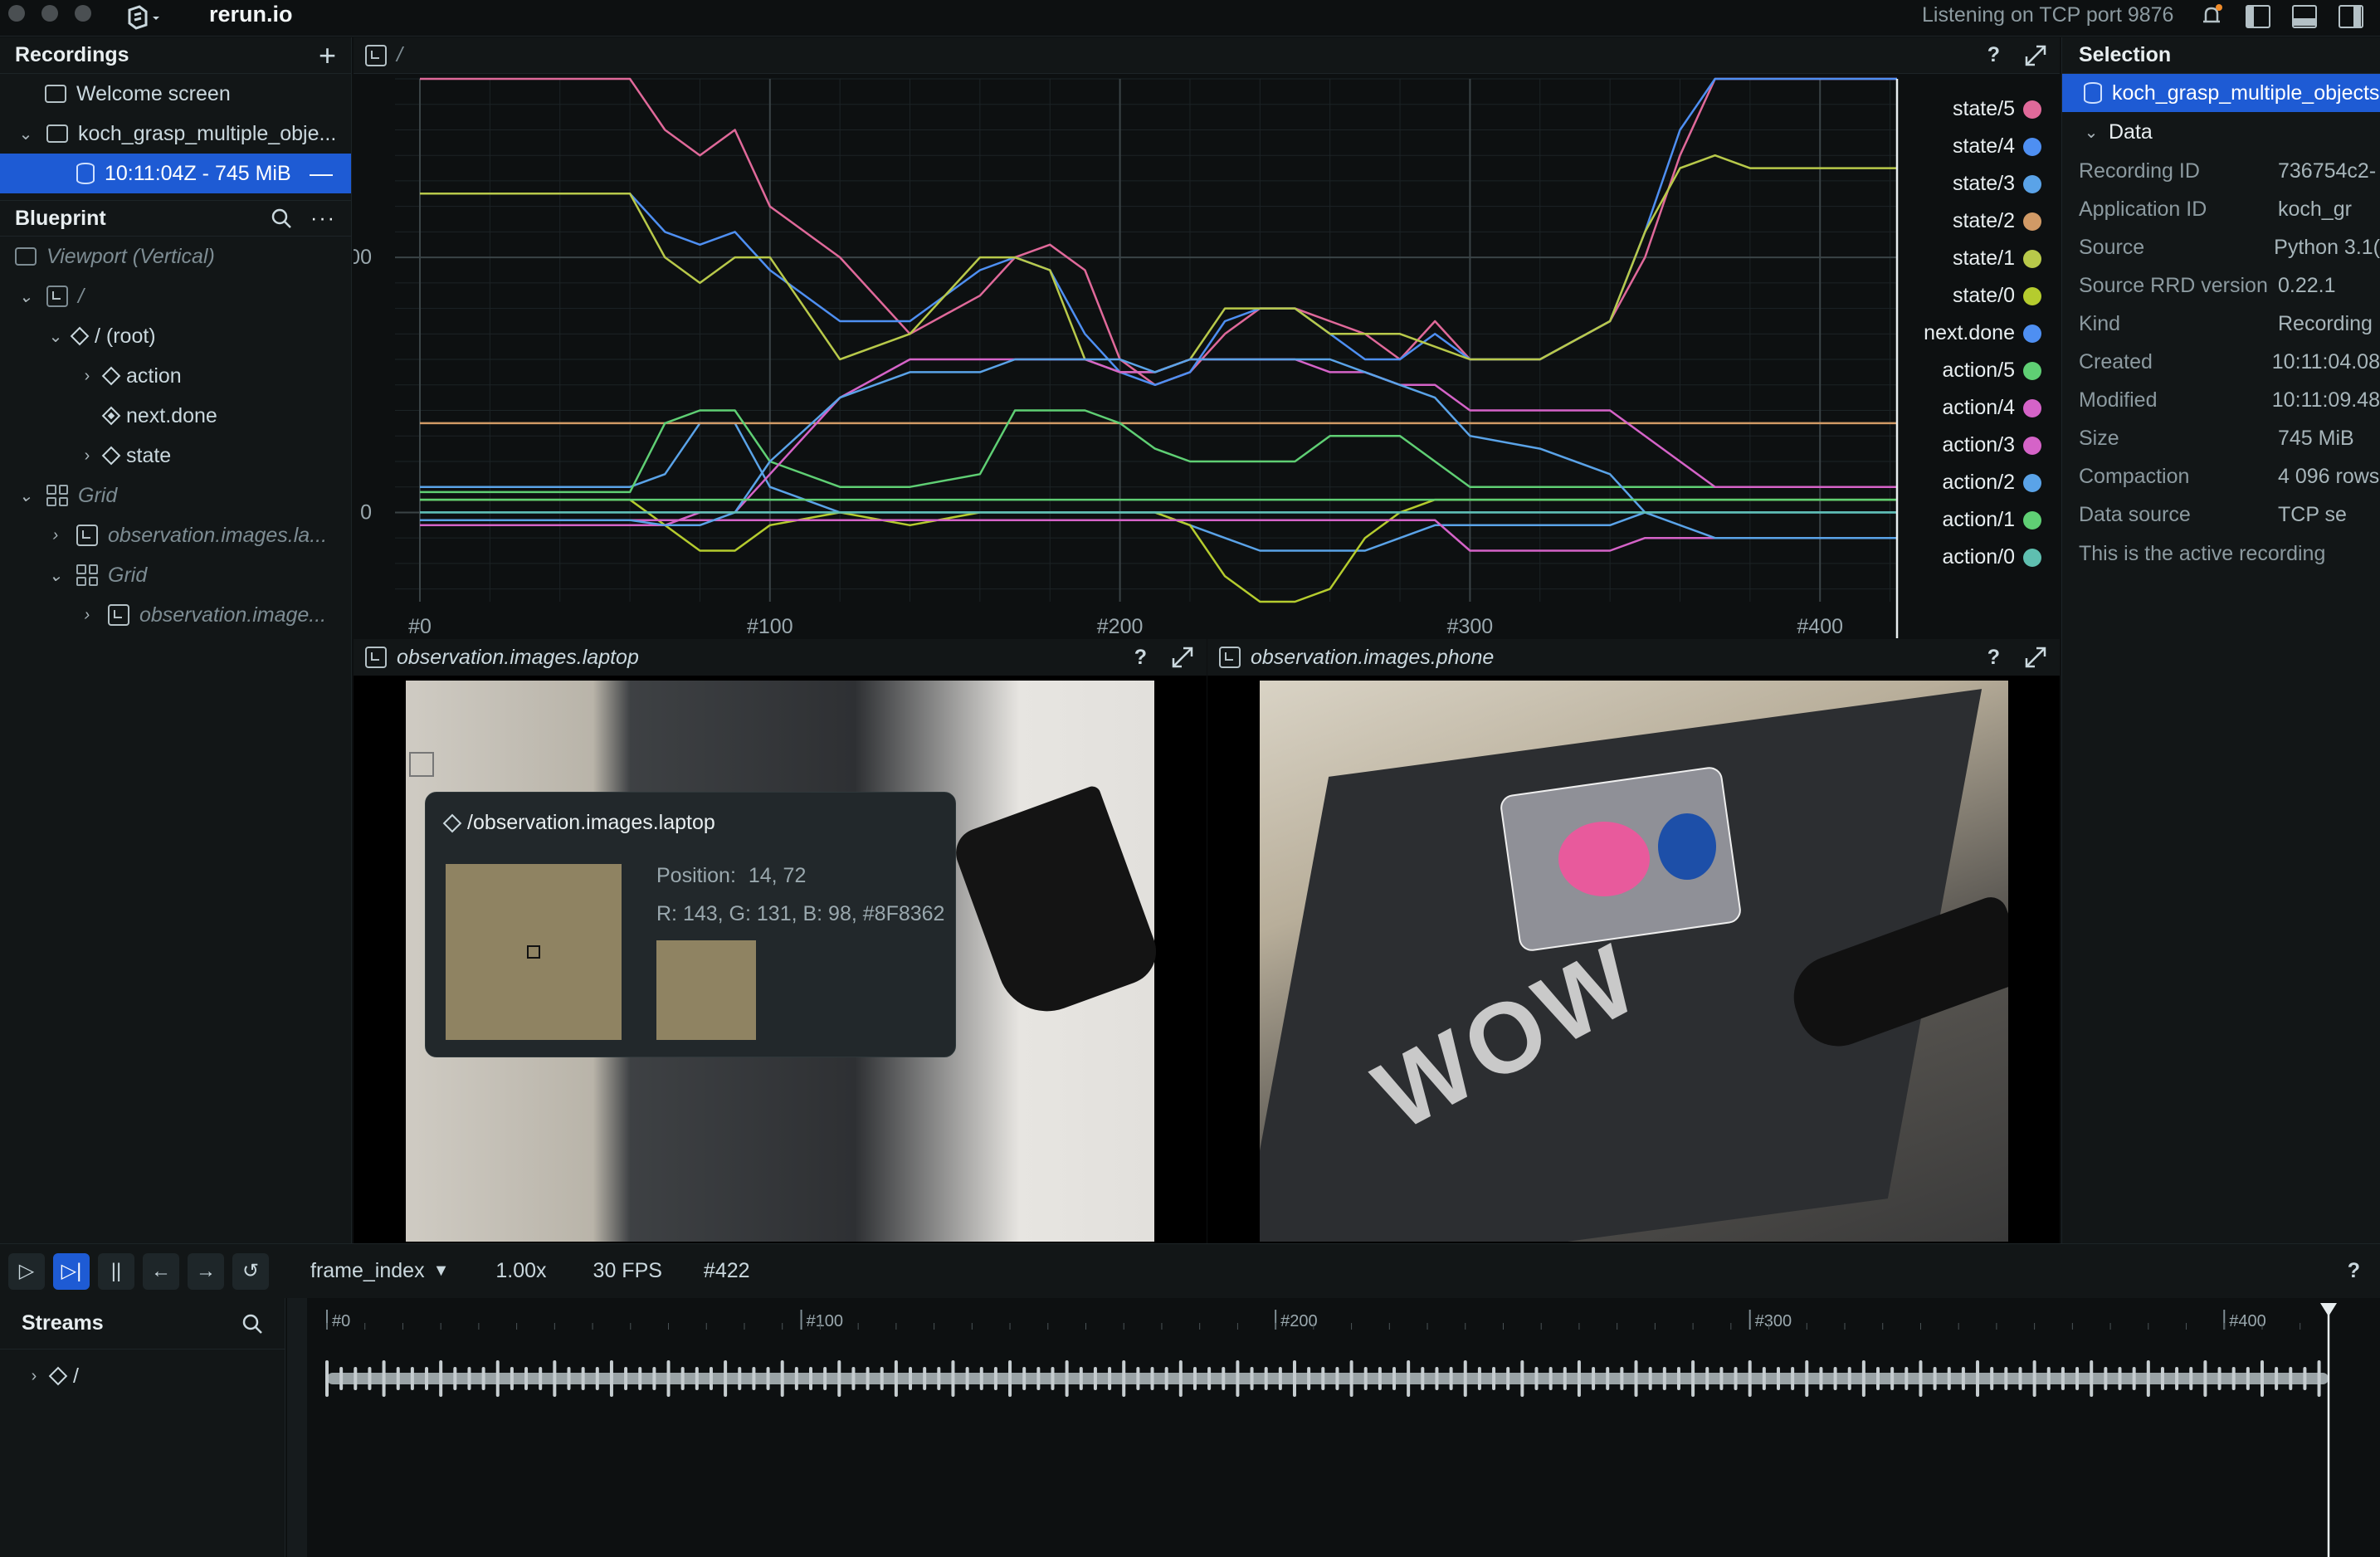 Image resolution: width=2380 pixels, height=1557 pixels. What do you see at coordinates (327, 55) in the screenshot?
I see `add-recording-icon: +` at bounding box center [327, 55].